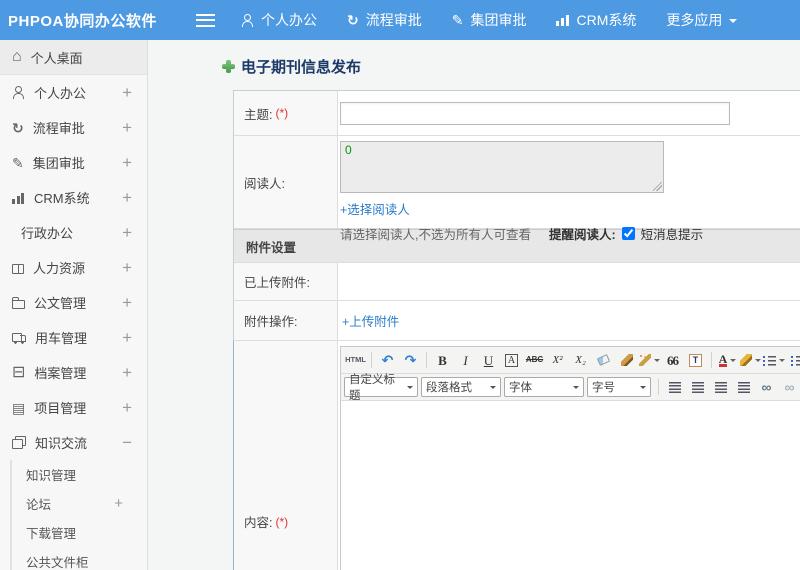  Describe the element at coordinates (511, 360) in the screenshot. I see `font-format-button: A` at that location.